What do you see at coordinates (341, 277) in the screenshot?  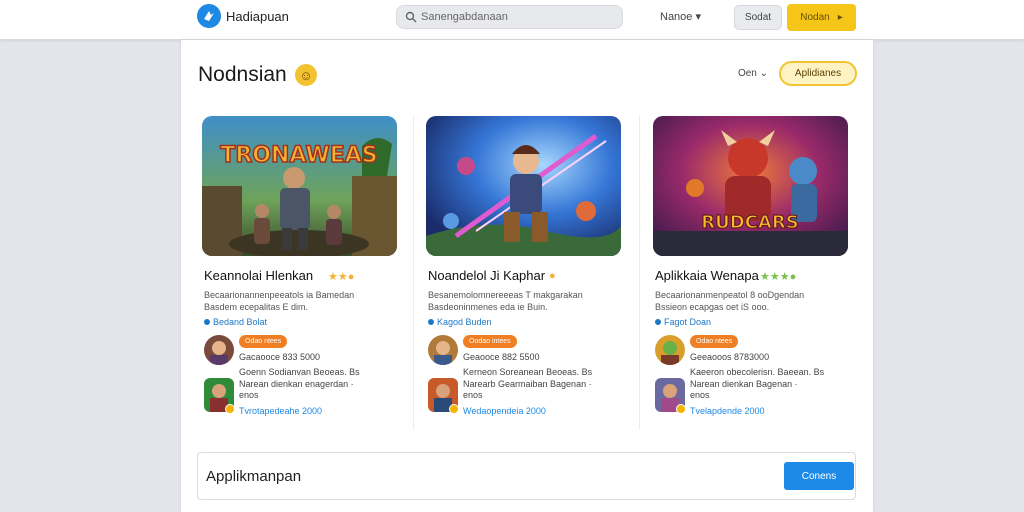 I see `rating-stars-icon: ★★●` at bounding box center [341, 277].